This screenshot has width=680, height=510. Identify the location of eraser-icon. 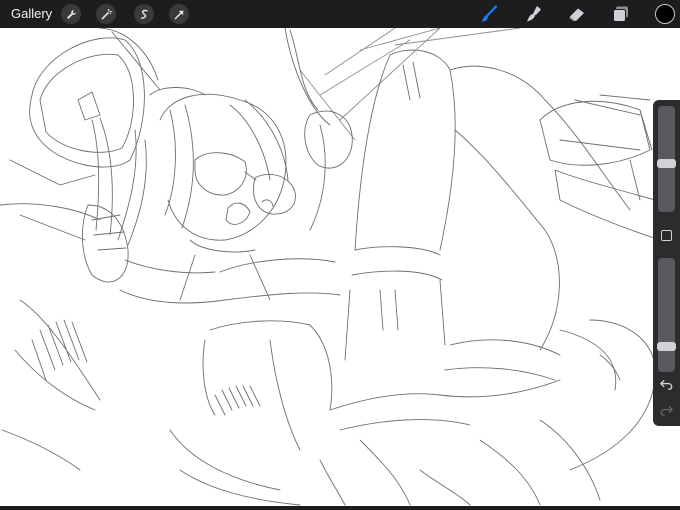
(576, 14).